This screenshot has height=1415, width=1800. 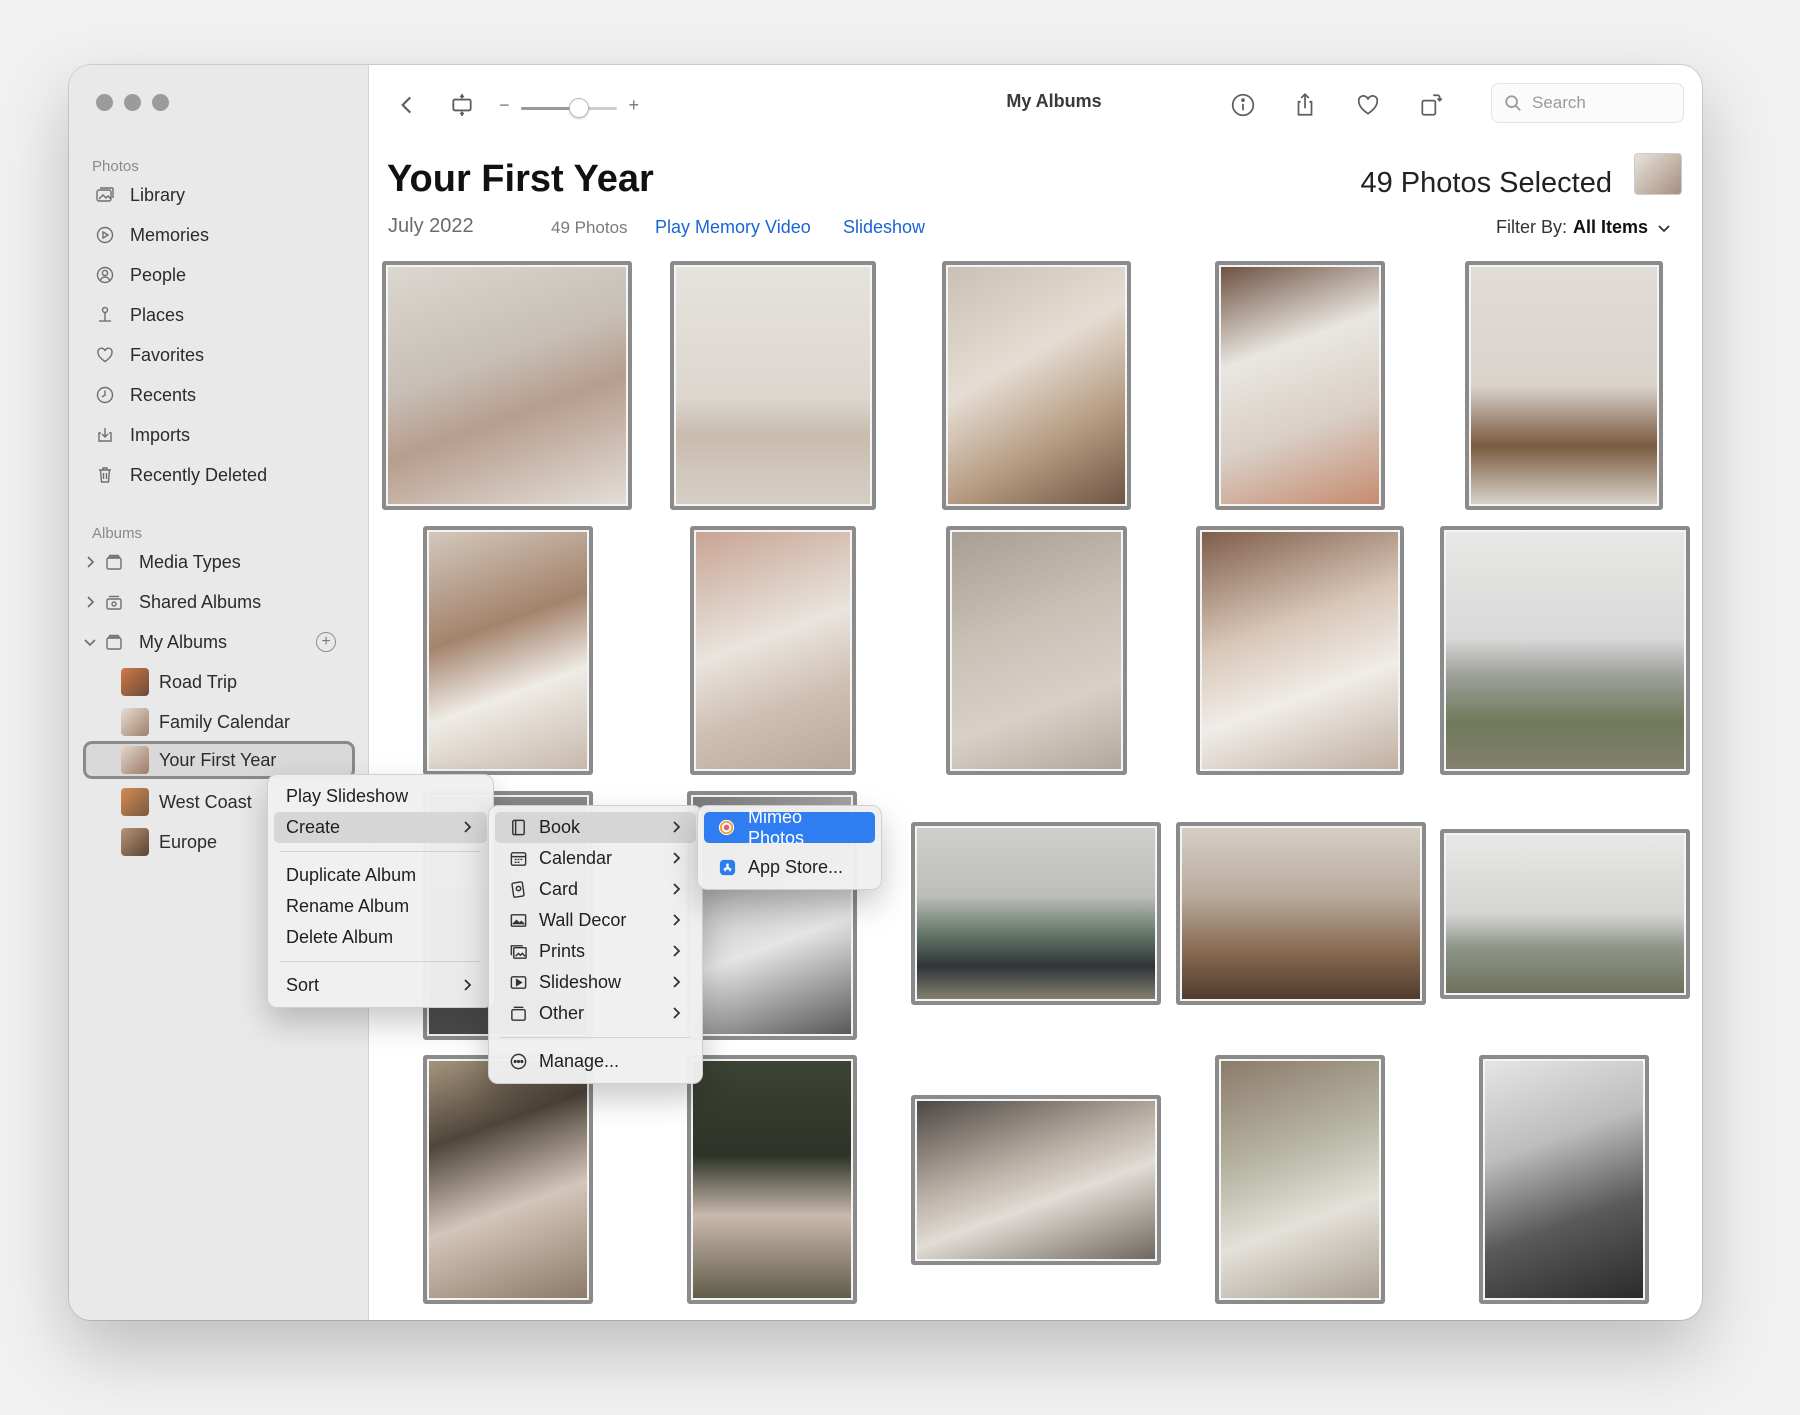 I want to click on play-memory-video-link: Play Memory Video, so click(x=733, y=227).